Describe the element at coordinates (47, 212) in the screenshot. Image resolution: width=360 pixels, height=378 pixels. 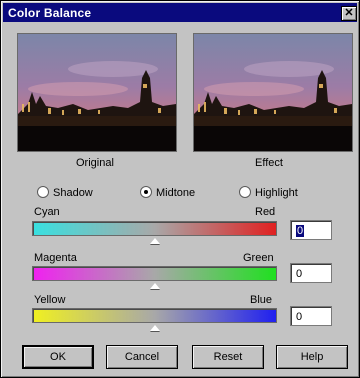
I see `cyan-label: Cyan` at that location.